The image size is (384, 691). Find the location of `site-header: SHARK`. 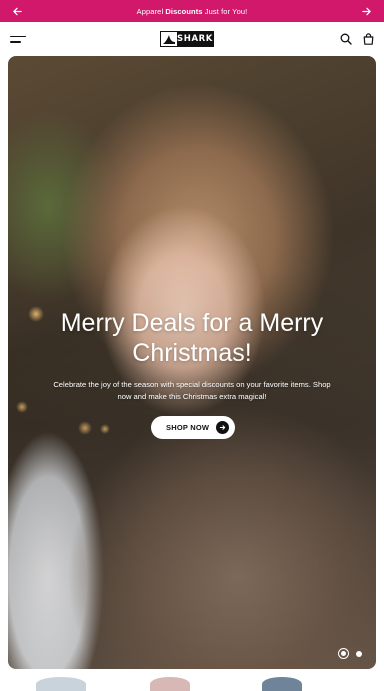

site-header: SHARK is located at coordinates (192, 39).